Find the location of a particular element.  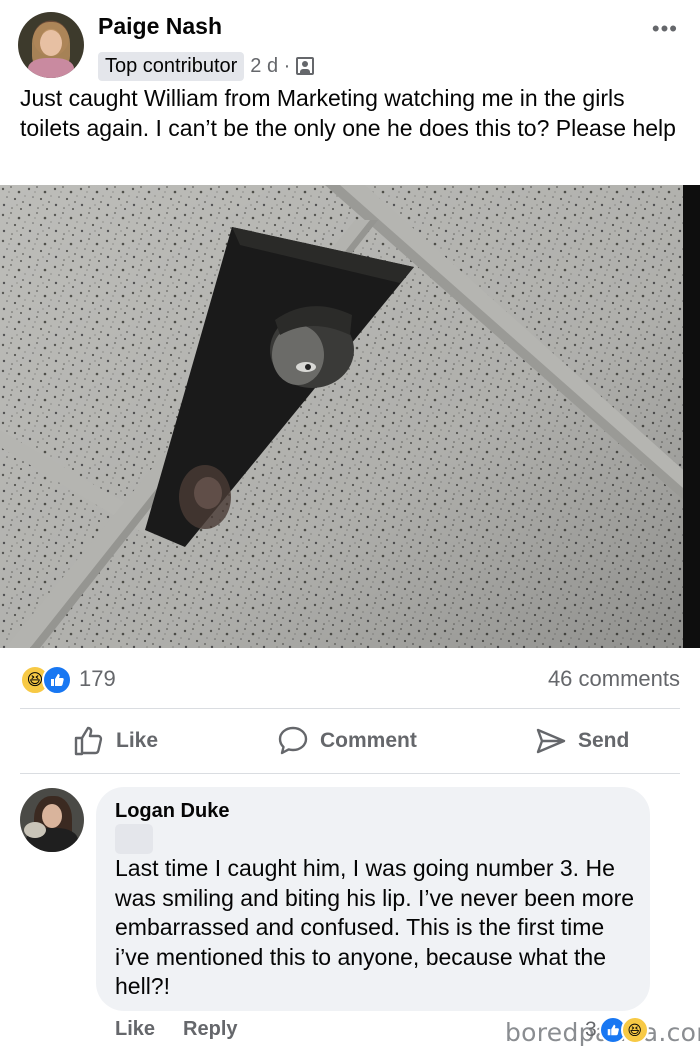

reaction-count: 179 is located at coordinates (97, 678).